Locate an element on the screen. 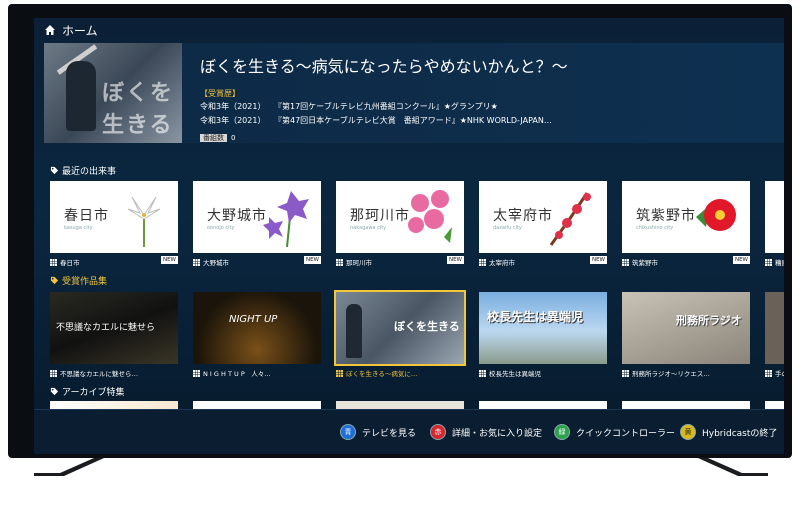 The image size is (800, 522). card-caption: 筑紫野市 is located at coordinates (645, 263).